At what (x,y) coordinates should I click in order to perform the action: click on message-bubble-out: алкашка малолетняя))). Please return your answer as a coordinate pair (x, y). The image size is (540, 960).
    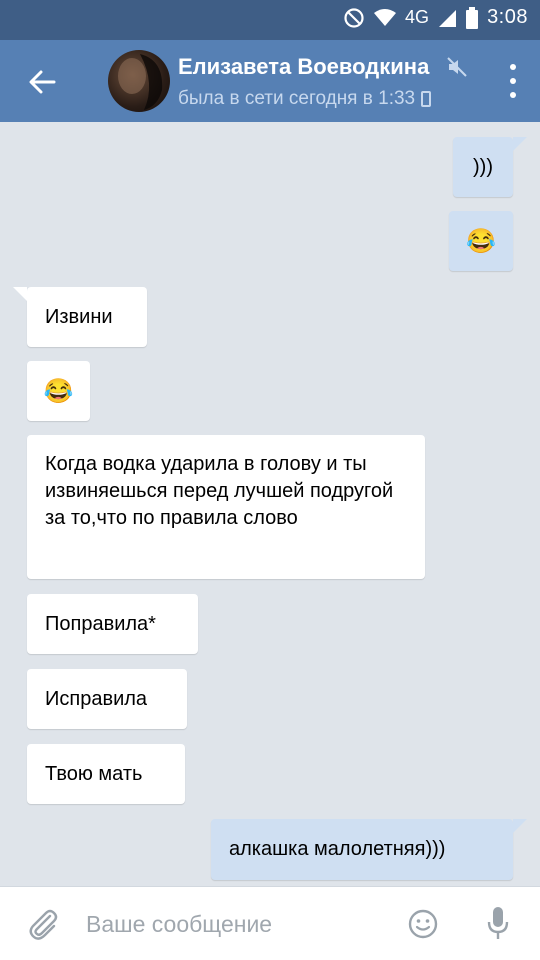
    Looking at the image, I should click on (369, 849).